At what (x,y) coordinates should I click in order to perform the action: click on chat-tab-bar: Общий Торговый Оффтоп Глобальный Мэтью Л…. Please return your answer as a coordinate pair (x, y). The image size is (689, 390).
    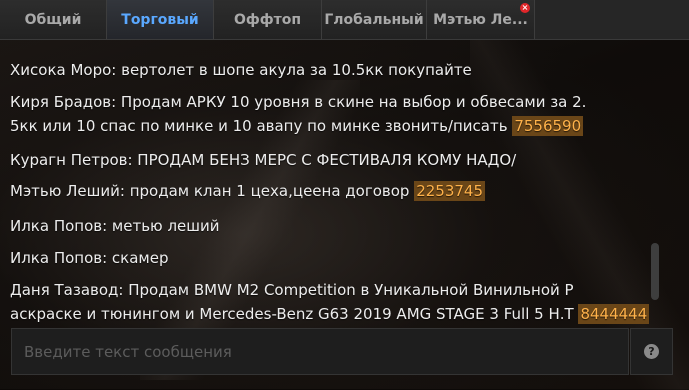
    Looking at the image, I should click on (344, 20).